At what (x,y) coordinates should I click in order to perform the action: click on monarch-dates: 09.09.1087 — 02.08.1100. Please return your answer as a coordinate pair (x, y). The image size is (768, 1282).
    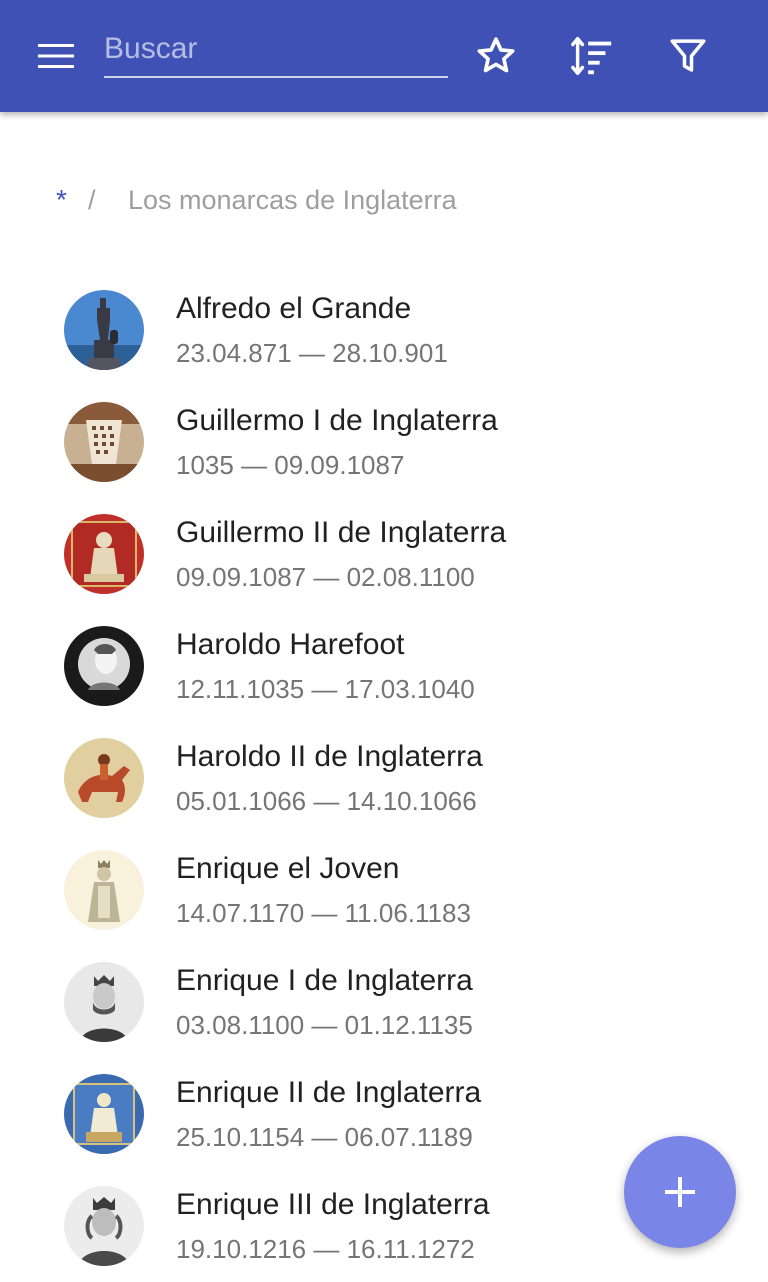
    Looking at the image, I should click on (325, 577).